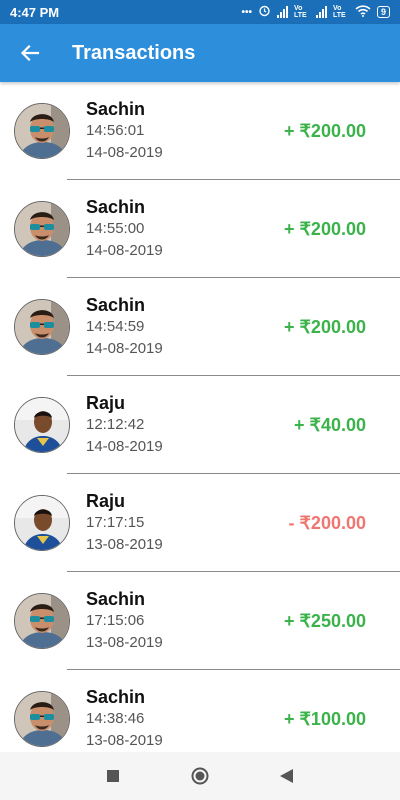 The height and width of the screenshot is (800, 400). Describe the element at coordinates (115, 718) in the screenshot. I see `transaction-time: 14:38:46` at that location.